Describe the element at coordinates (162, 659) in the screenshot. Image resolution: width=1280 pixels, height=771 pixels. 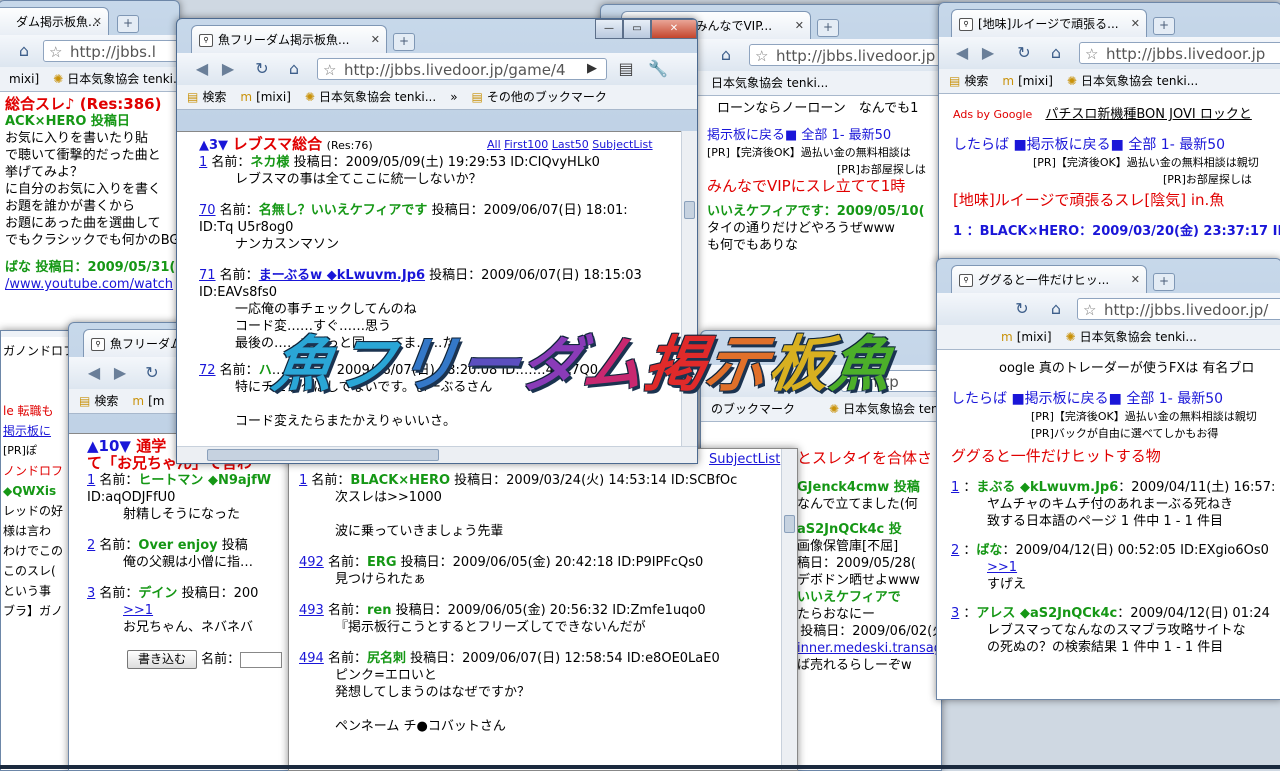
I see `write-button: 書き込む` at that location.